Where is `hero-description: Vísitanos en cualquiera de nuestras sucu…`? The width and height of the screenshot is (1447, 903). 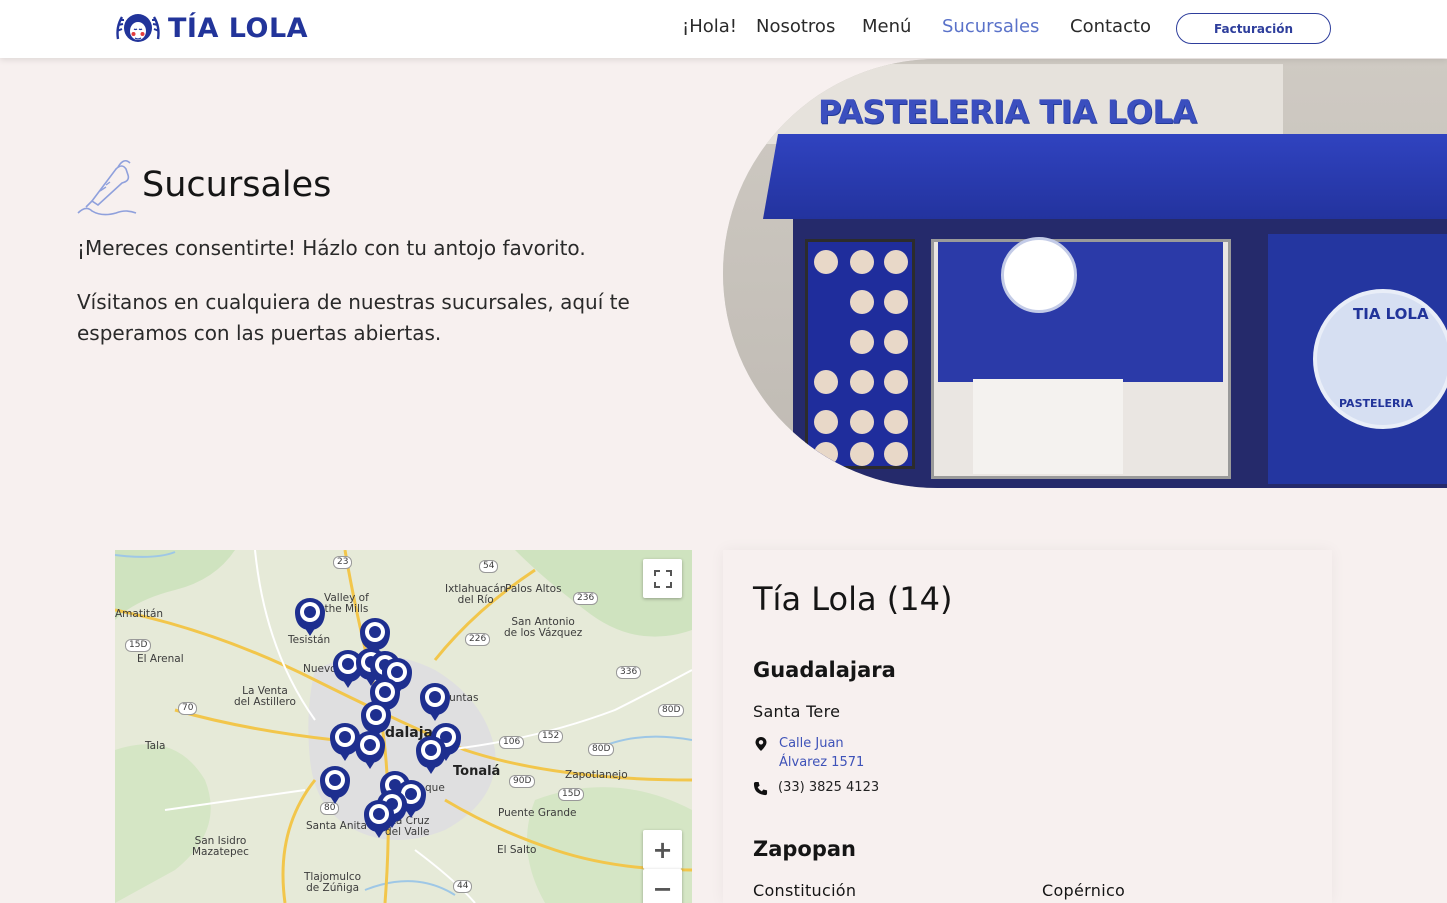 hero-description: Vísitanos en cualquiera de nuestras sucu… is located at coordinates (353, 317).